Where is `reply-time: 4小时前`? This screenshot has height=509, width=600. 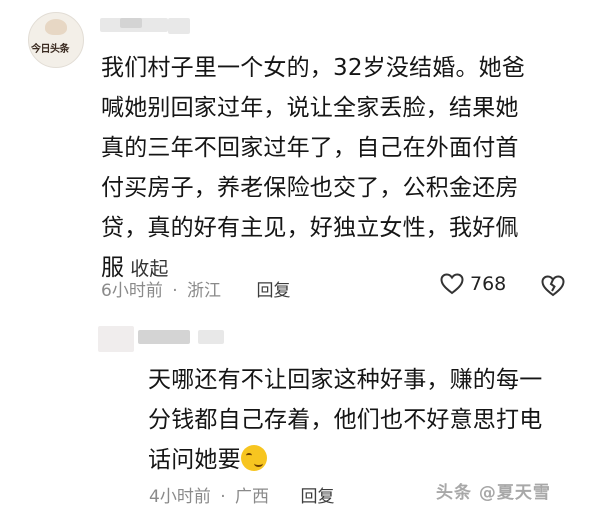
reply-time: 4小时前 is located at coordinates (180, 497).